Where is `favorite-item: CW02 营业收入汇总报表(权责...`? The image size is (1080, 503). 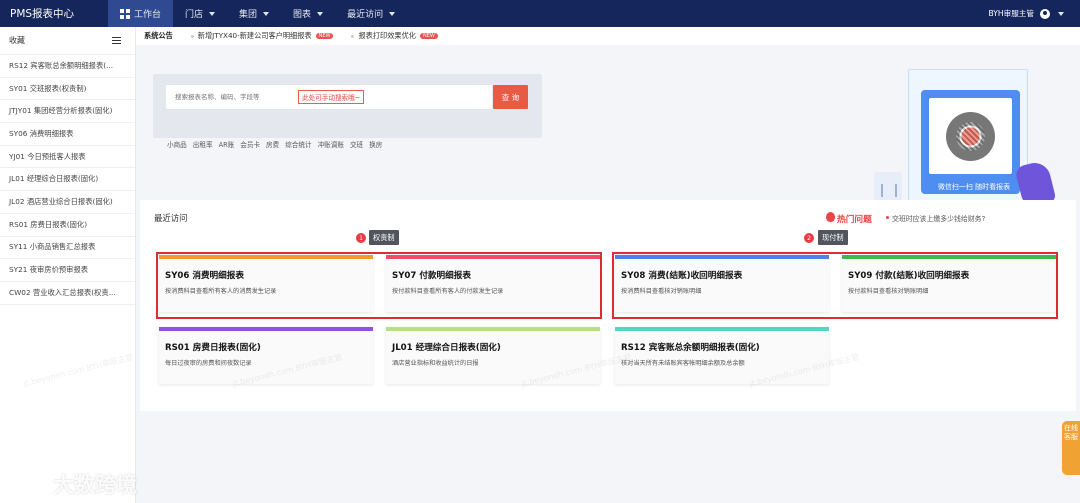
favorite-item: CW02 营业收入汇总报表(权责... is located at coordinates (67, 293).